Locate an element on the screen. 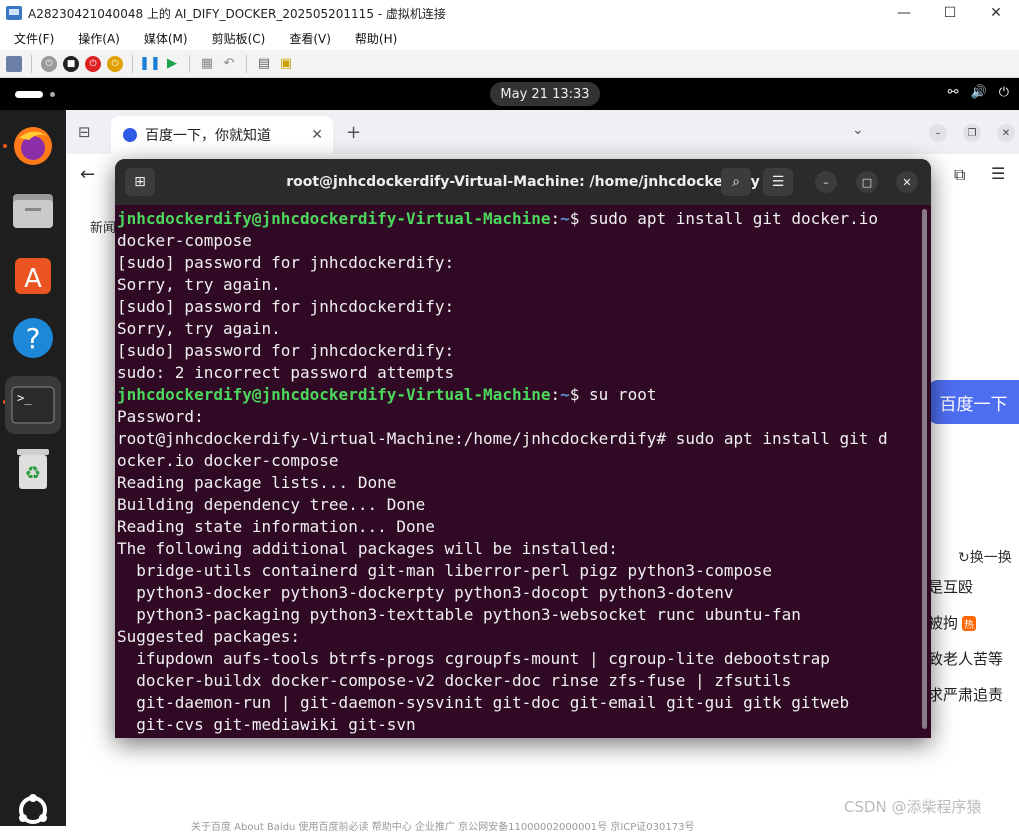  menu-file: 文件(F) is located at coordinates (32, 38).